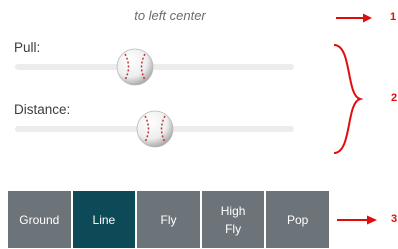 This screenshot has width=398, height=249. I want to click on hit-type-label: High Fly, so click(233, 219).